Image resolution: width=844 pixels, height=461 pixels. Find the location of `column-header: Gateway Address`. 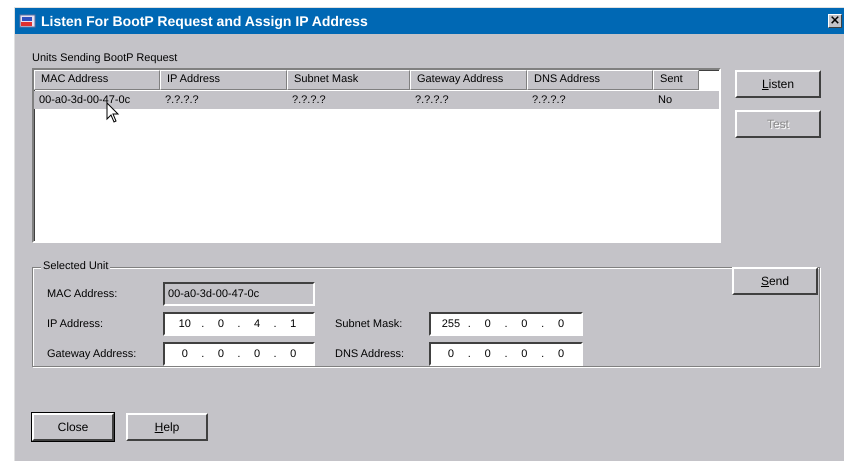

column-header: Gateway Address is located at coordinates (468, 80).